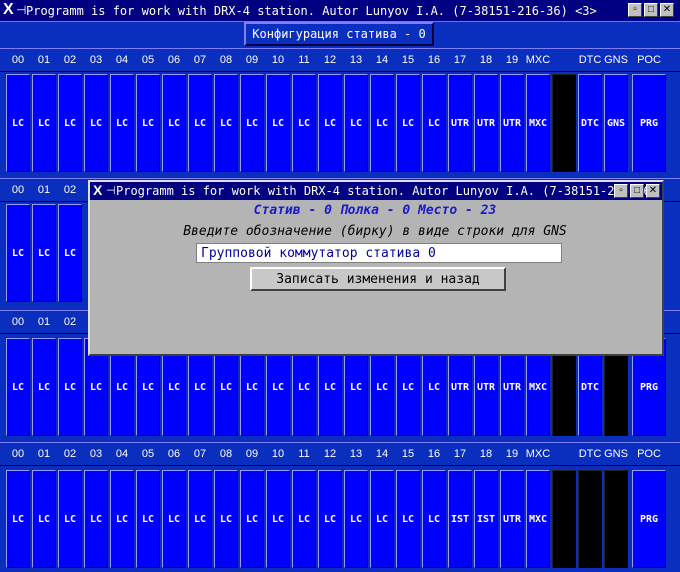  What do you see at coordinates (651, 10) in the screenshot?
I see `maximize-button: □` at bounding box center [651, 10].